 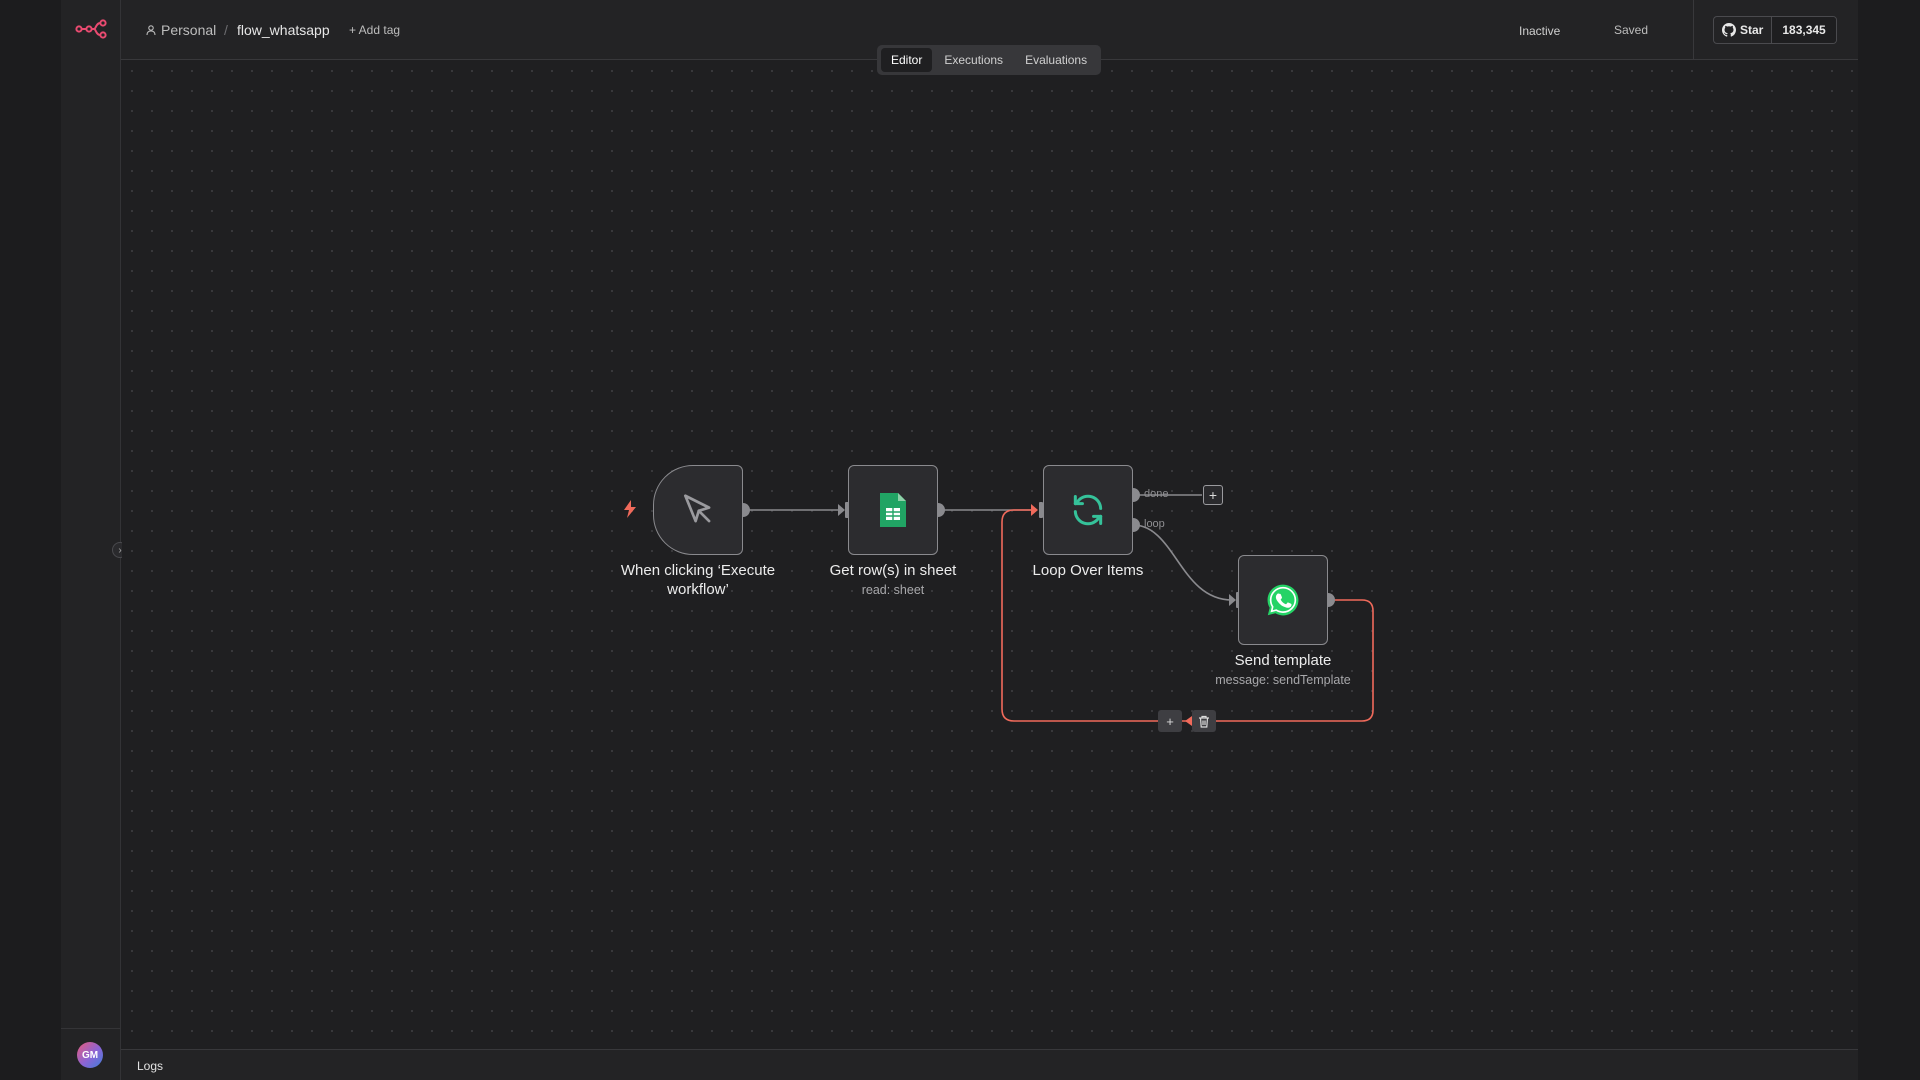 What do you see at coordinates (91, 540) in the screenshot?
I see `main-sidebar: GM` at bounding box center [91, 540].